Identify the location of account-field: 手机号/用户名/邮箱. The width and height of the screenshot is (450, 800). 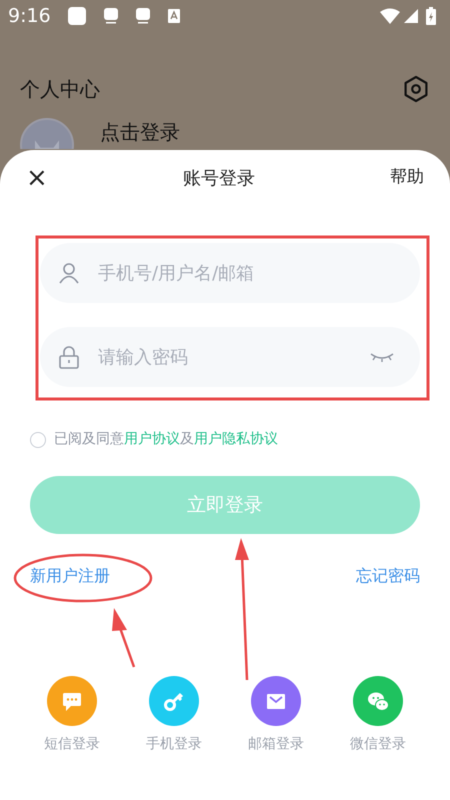
(230, 273).